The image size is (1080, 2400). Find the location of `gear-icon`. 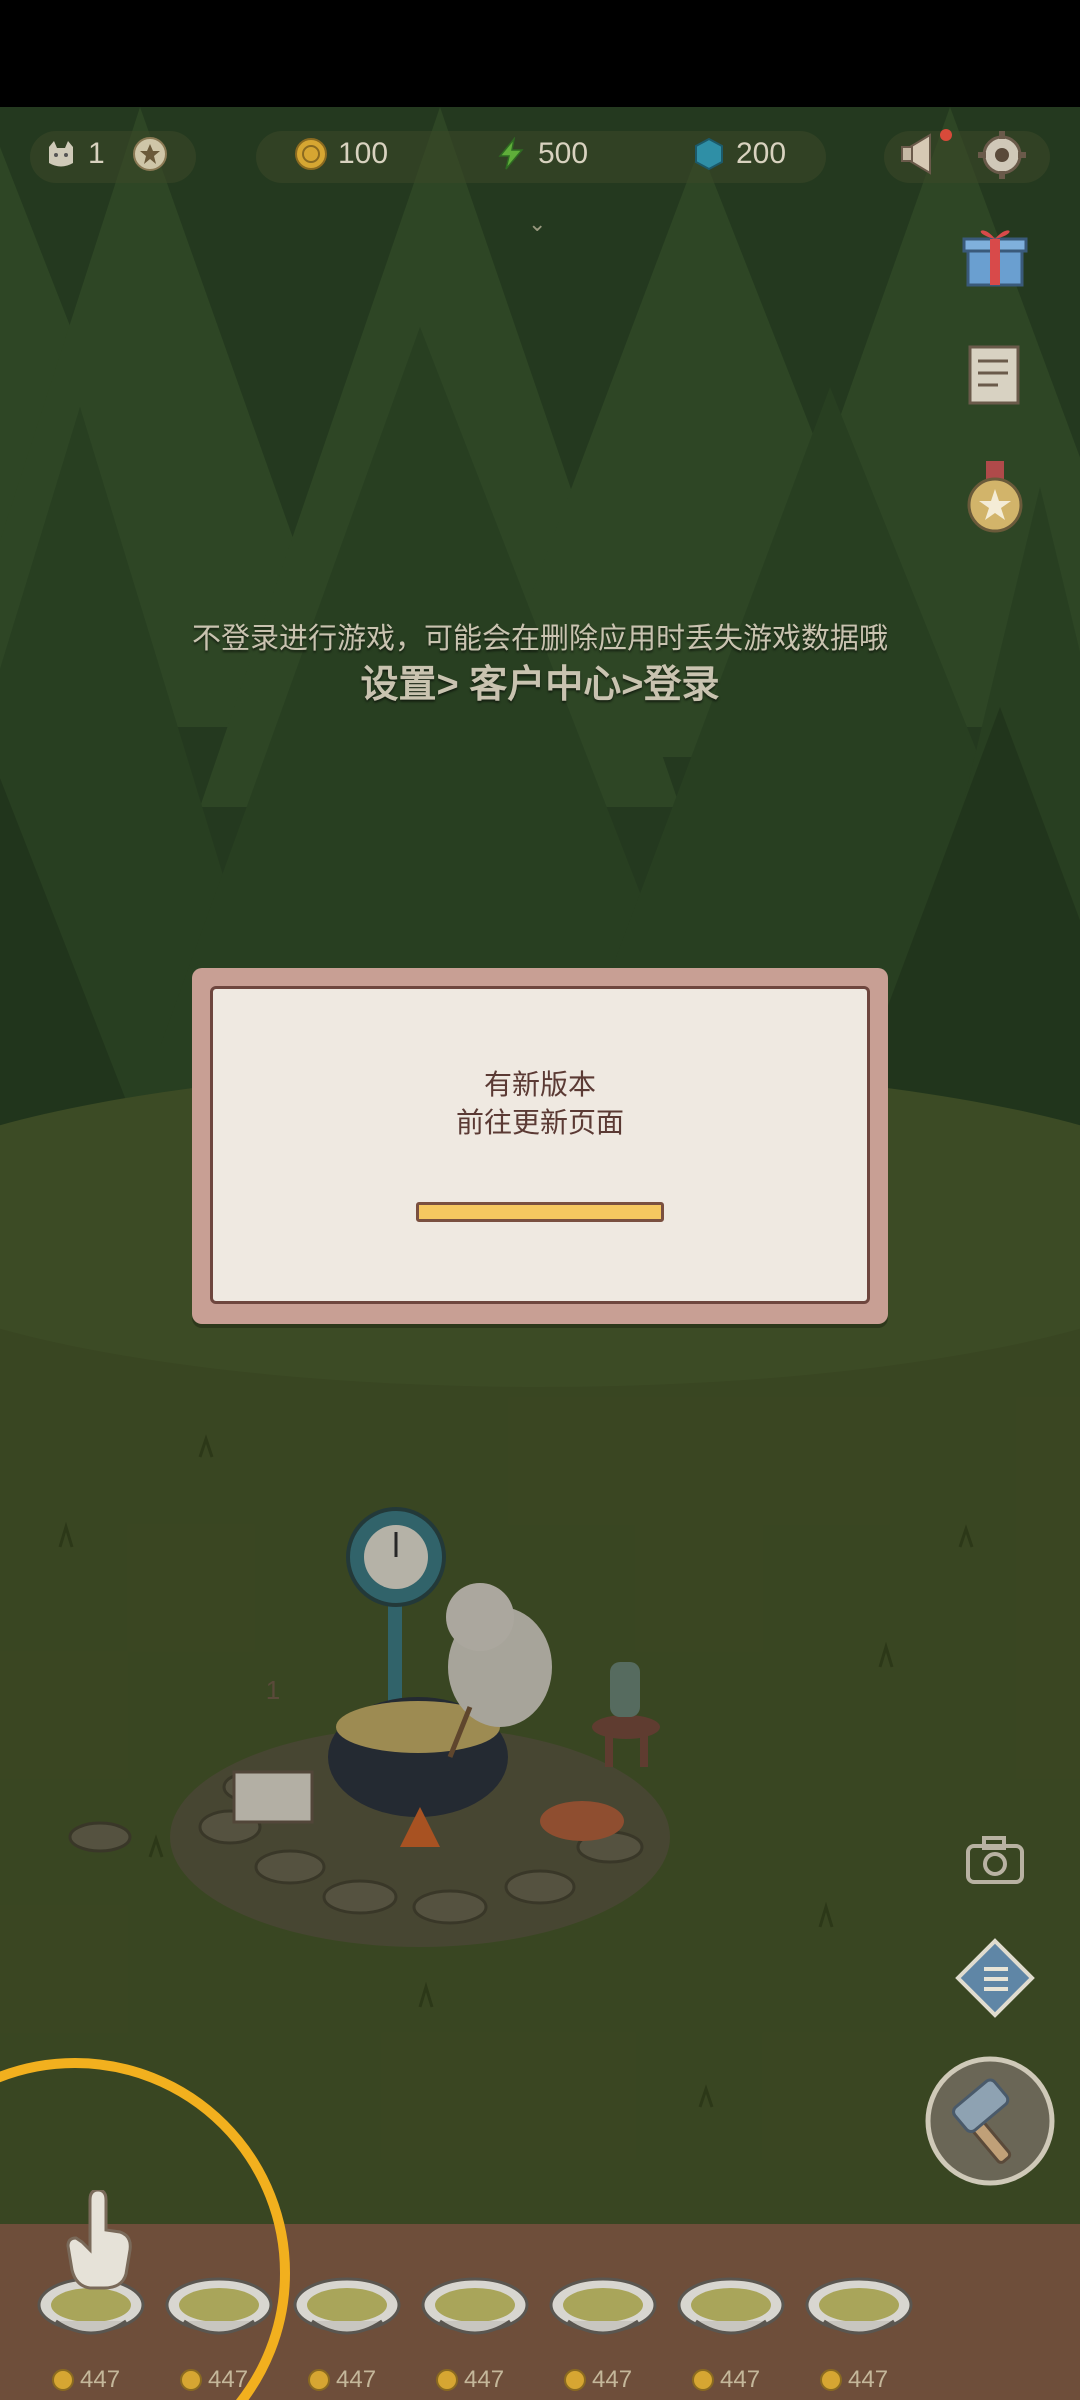

gear-icon is located at coordinates (1002, 155).